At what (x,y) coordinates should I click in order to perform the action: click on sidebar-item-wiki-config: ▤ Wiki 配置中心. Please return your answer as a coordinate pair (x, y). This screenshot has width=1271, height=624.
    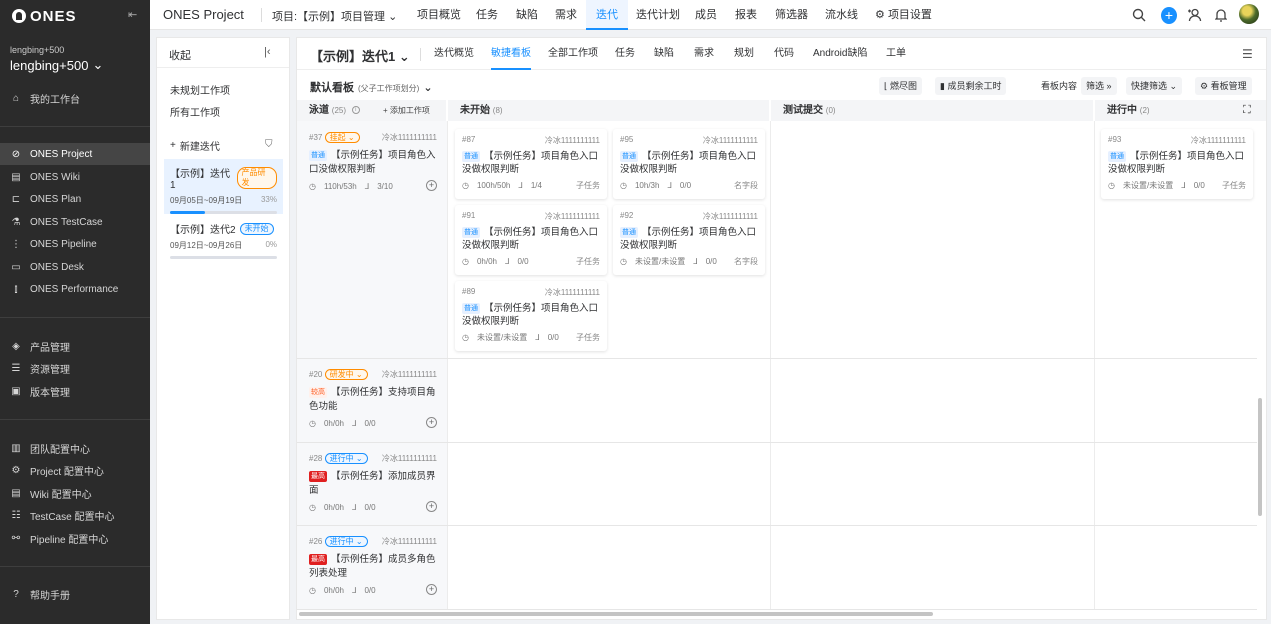
    Looking at the image, I should click on (75, 493).